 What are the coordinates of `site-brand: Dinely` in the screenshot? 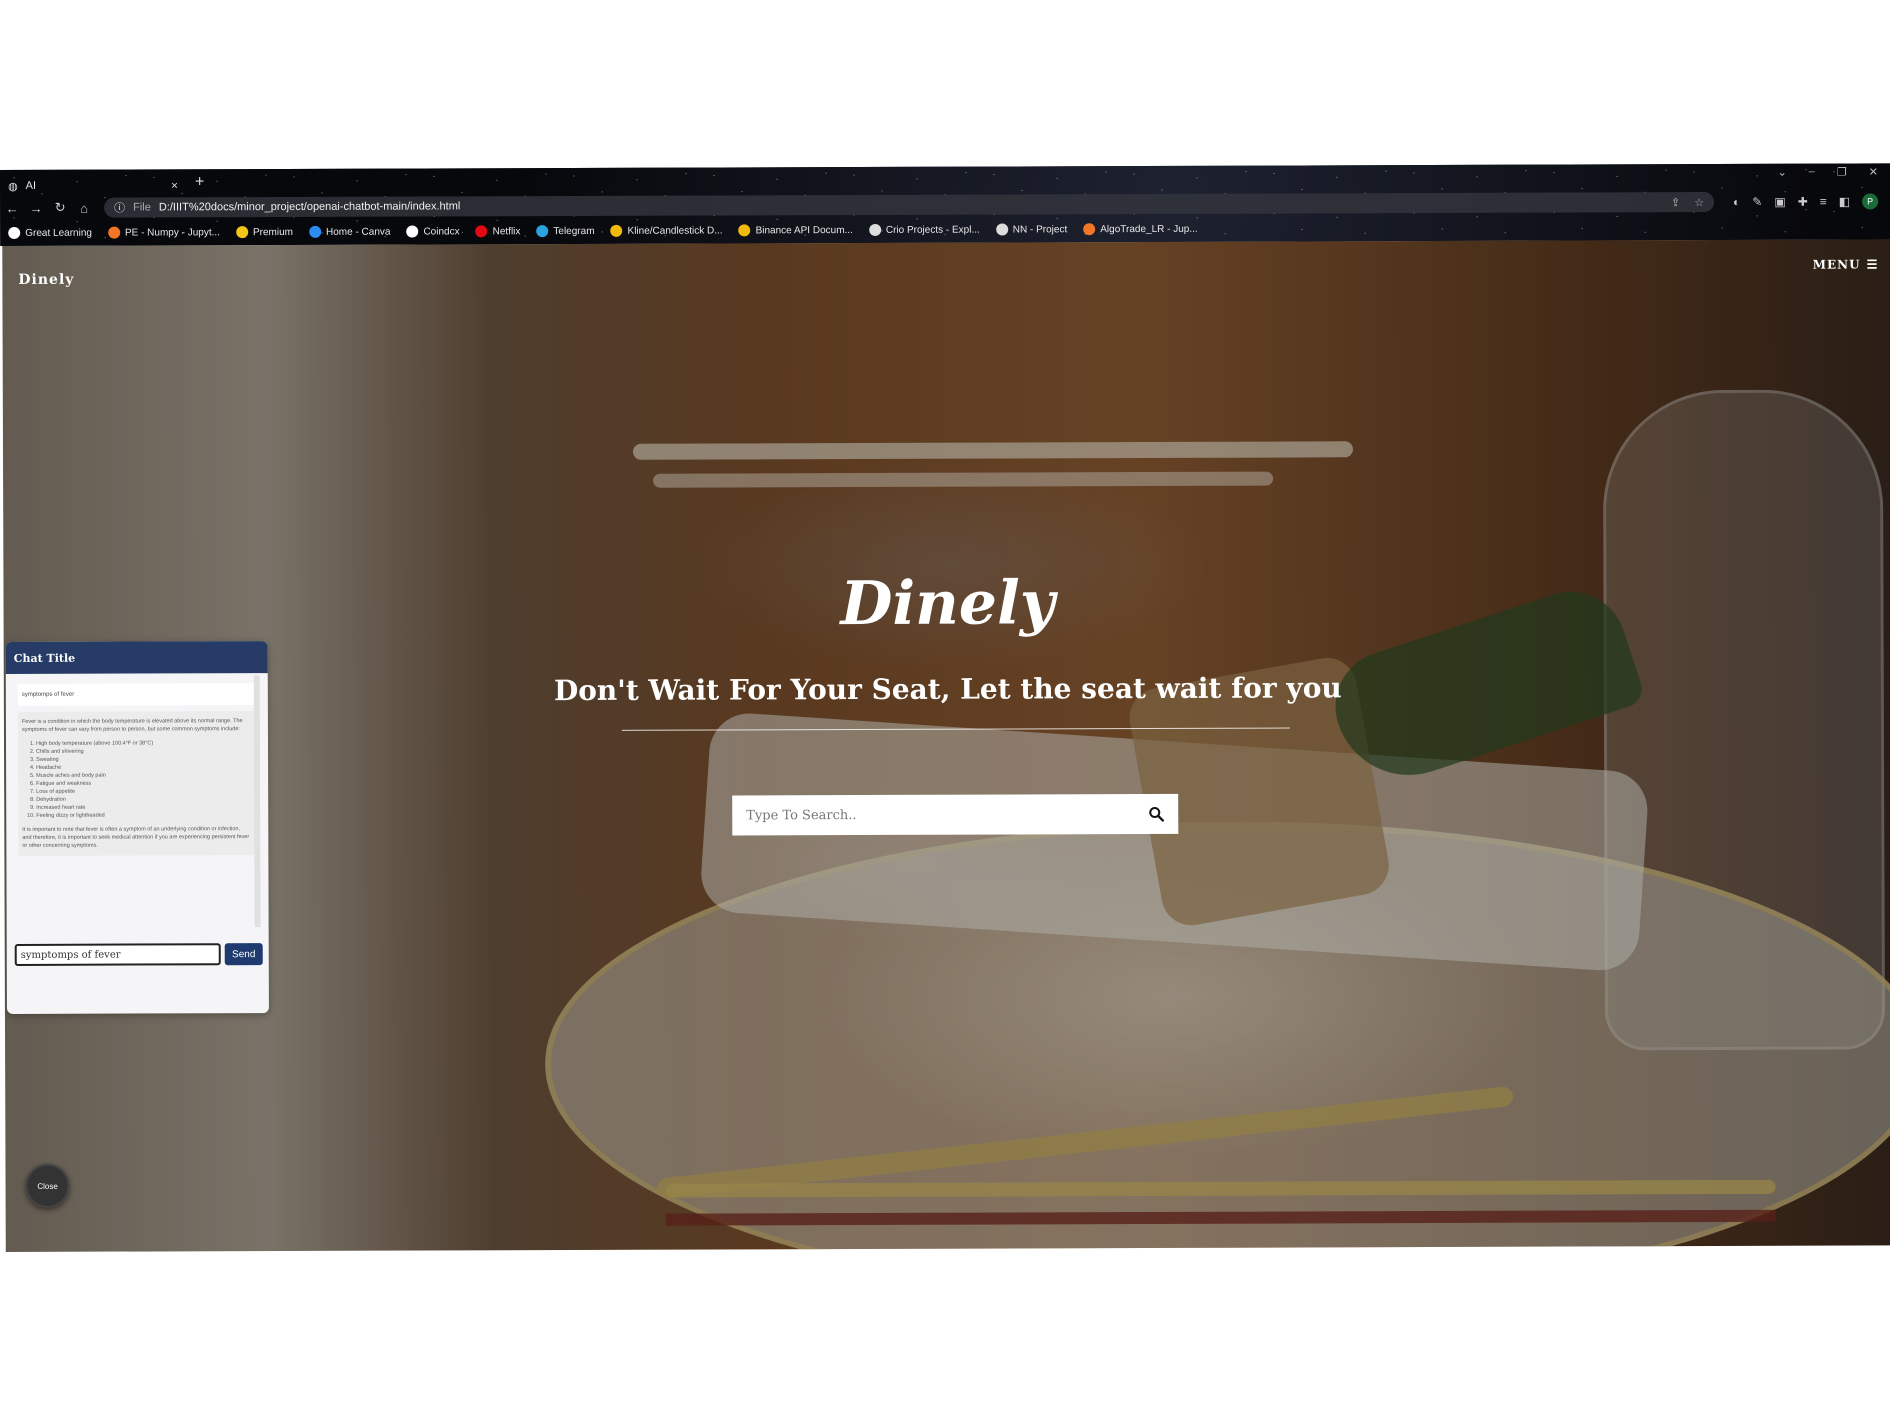 It's located at (46, 280).